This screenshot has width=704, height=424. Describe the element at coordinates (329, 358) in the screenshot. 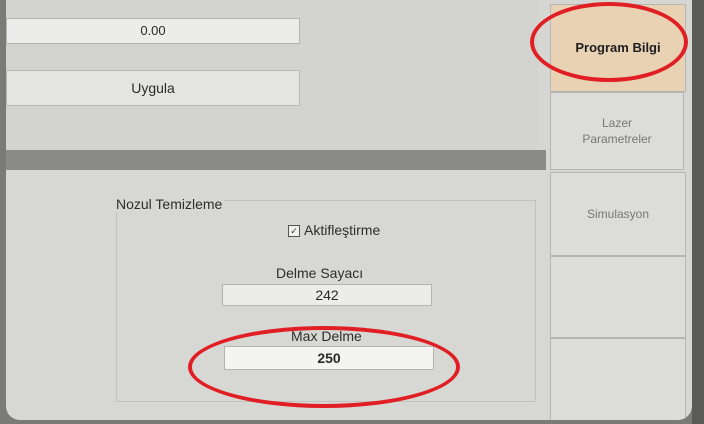

I see `max-drill-input: 250` at that location.